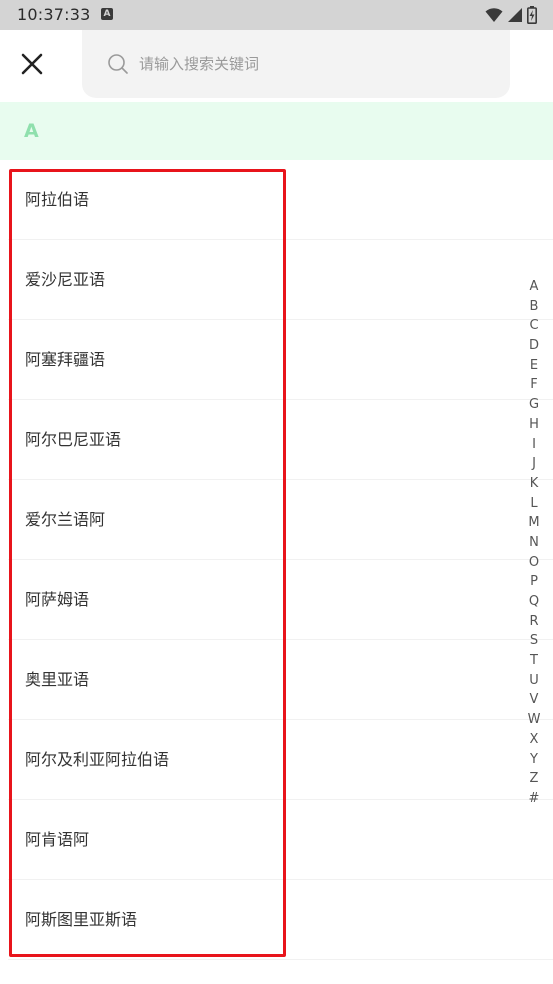 This screenshot has width=553, height=984. What do you see at coordinates (534, 346) in the screenshot?
I see `index-letter-d: D` at bounding box center [534, 346].